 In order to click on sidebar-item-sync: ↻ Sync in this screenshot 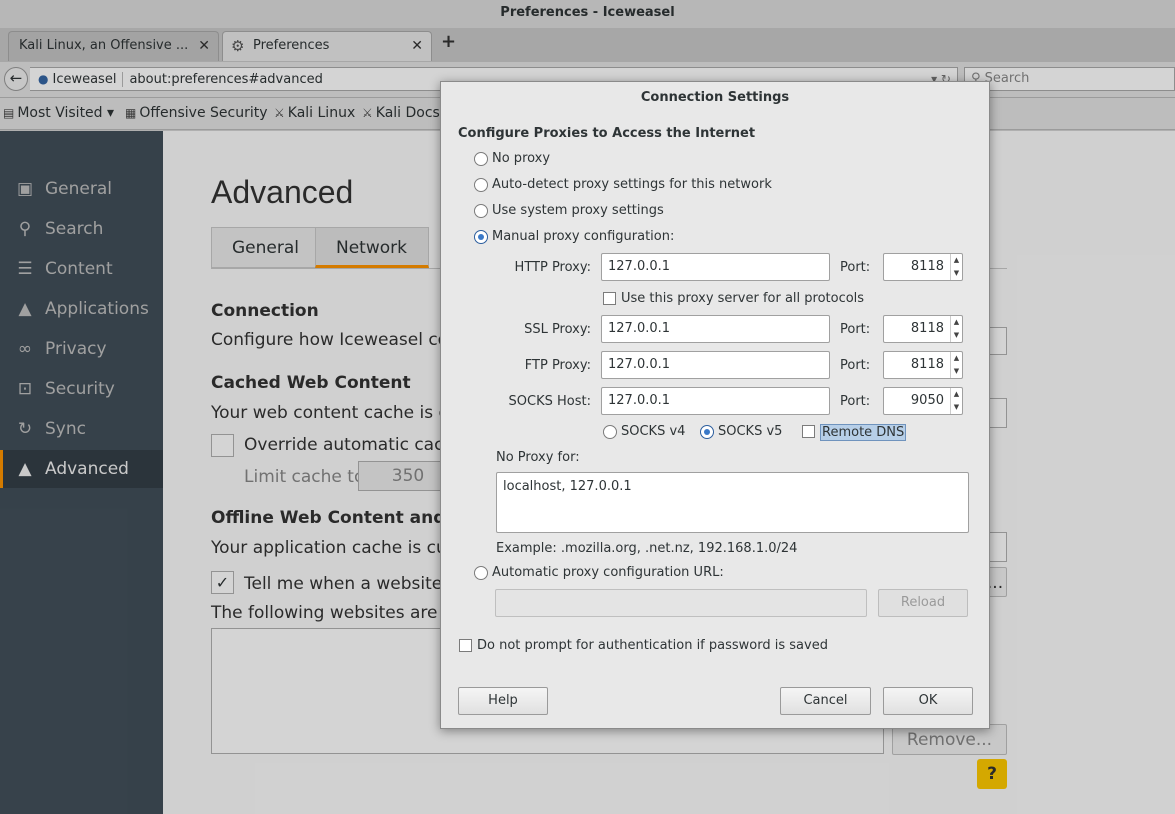, I will do `click(81, 429)`.